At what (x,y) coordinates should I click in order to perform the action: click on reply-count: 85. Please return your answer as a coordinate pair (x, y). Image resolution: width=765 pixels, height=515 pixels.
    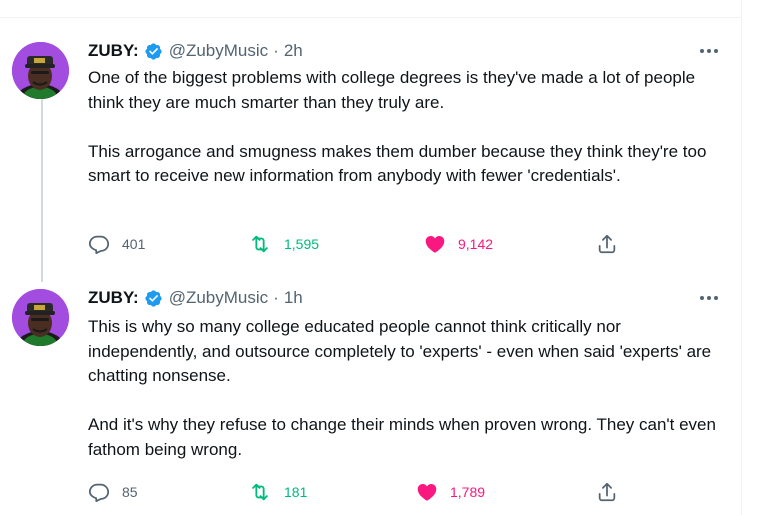
    Looking at the image, I should click on (130, 492).